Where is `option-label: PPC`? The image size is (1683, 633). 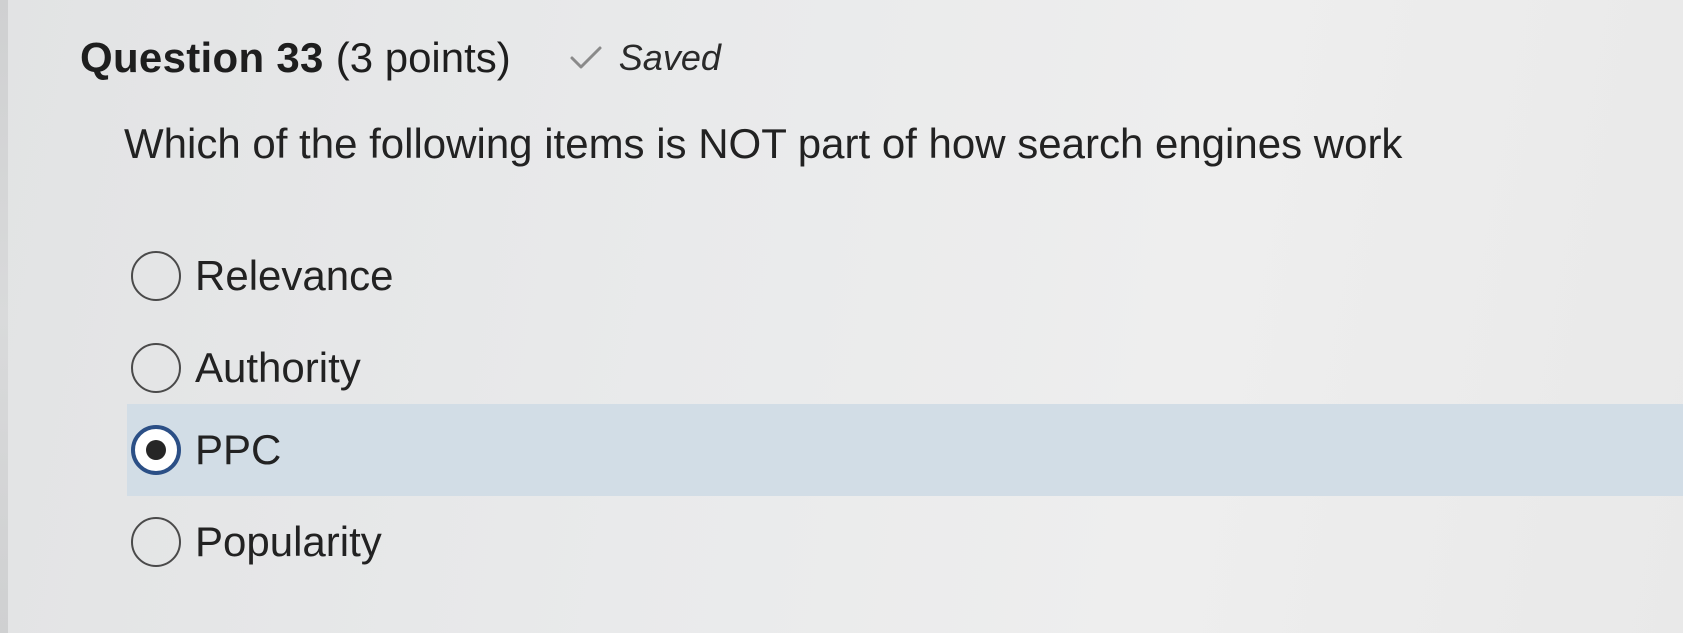 option-label: PPC is located at coordinates (238, 449).